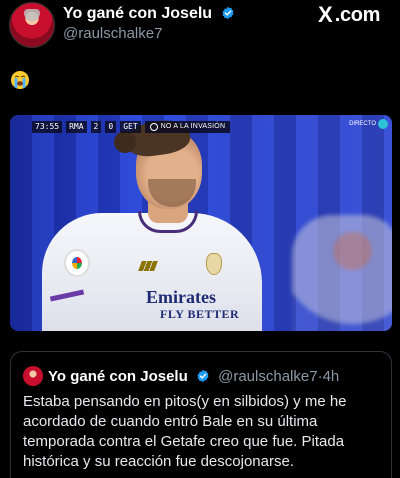 The height and width of the screenshot is (478, 400). Describe the element at coordinates (112, 33) in the screenshot. I see `author-handle: @raulschalke7` at that location.